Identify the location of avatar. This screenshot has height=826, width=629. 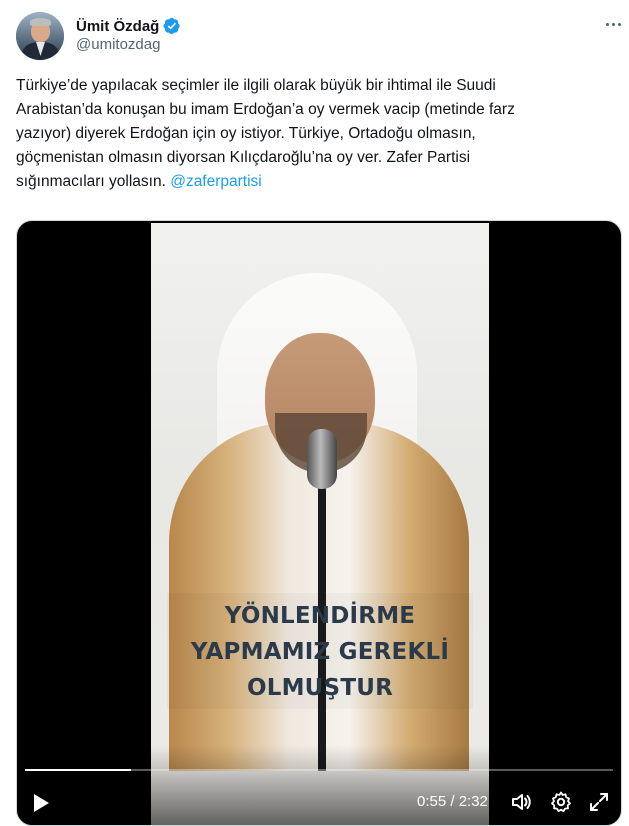
(40, 36).